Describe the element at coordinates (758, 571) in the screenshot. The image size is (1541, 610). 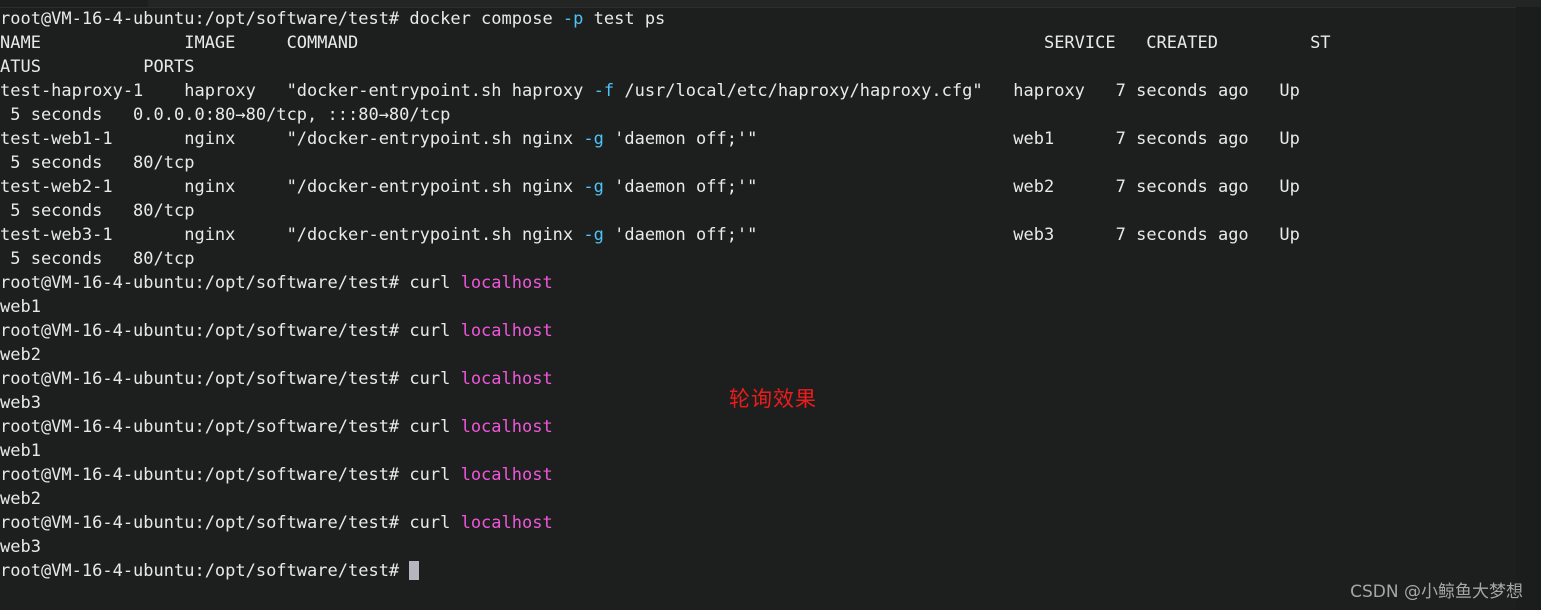
I see `terminal-line: root@VM-16-4-ubuntu:/opt/software/test#` at that location.